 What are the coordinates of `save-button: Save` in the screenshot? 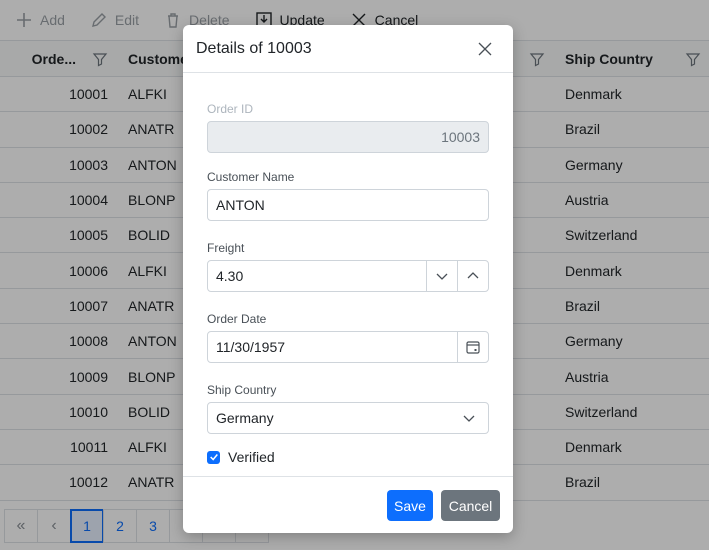 It's located at (410, 505).